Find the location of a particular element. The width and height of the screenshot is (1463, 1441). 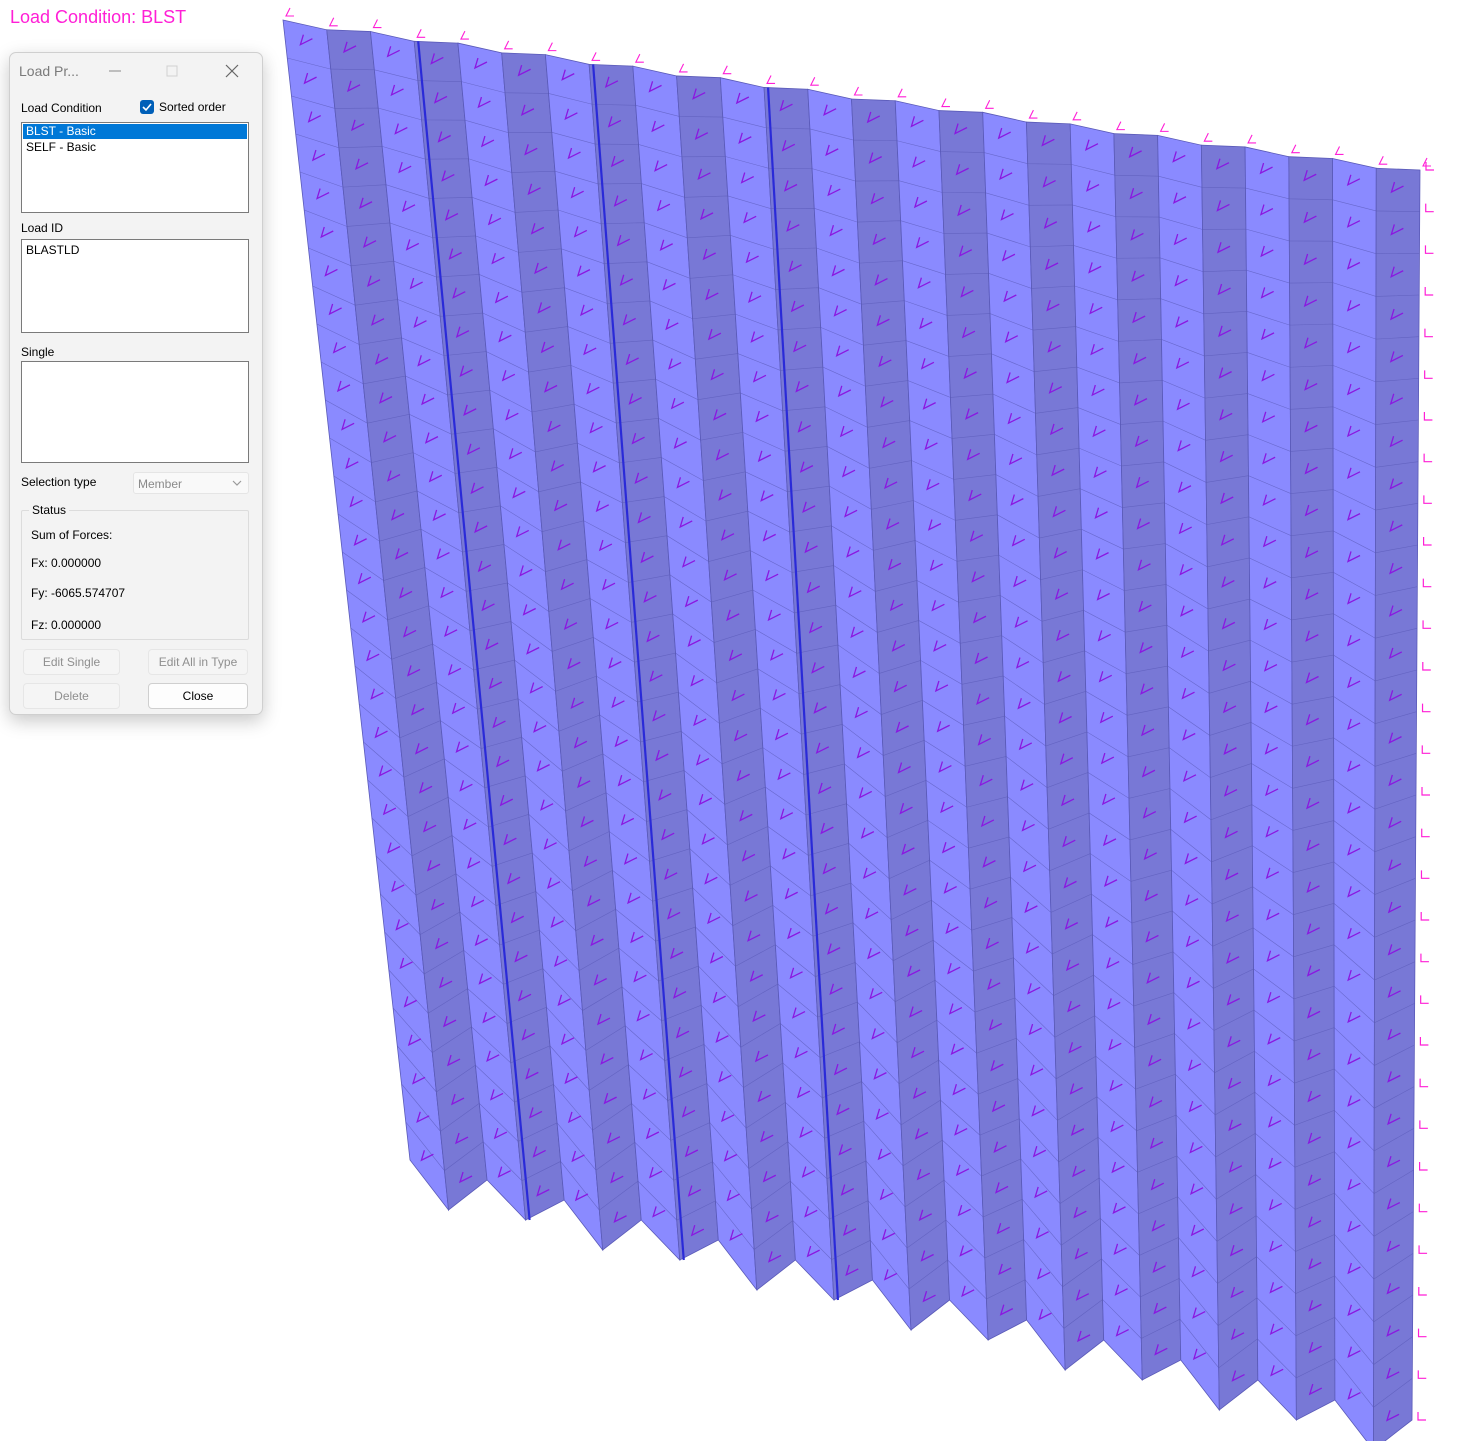

delete-button: Delete is located at coordinates (71, 696).